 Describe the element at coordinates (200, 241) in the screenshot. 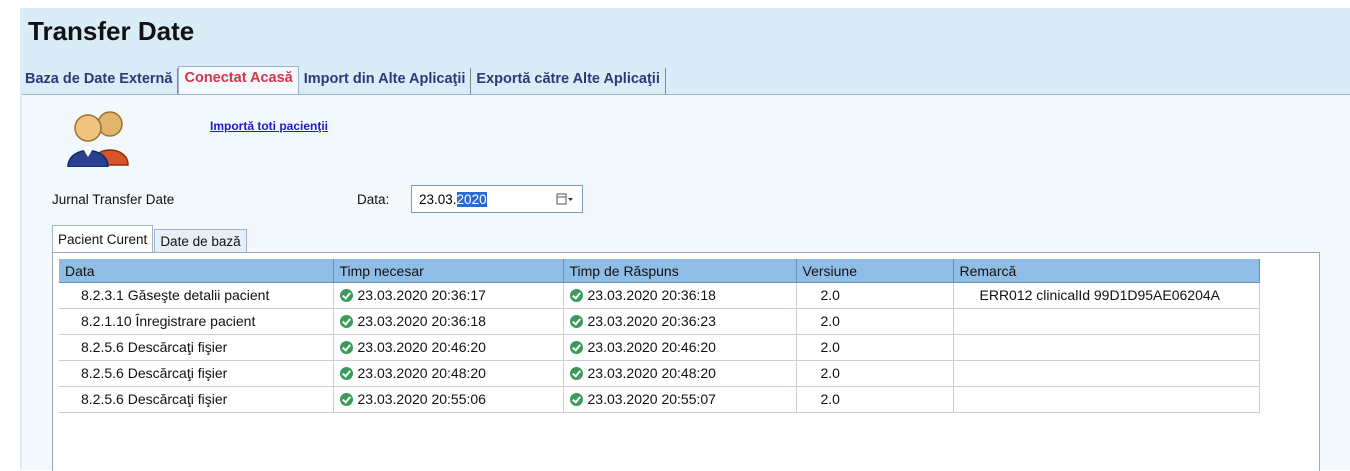

I see `tab-base-data: Date de bază` at that location.